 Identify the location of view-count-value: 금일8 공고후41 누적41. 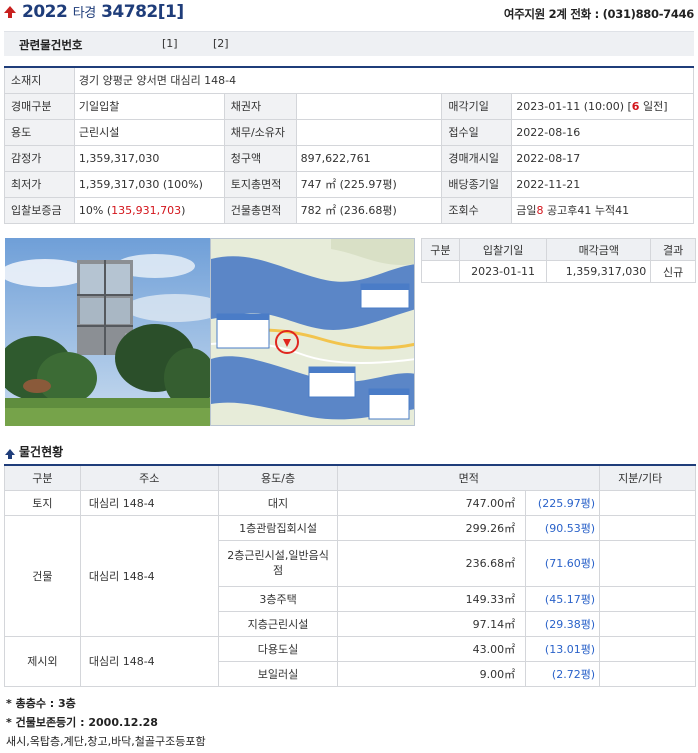
(602, 210).